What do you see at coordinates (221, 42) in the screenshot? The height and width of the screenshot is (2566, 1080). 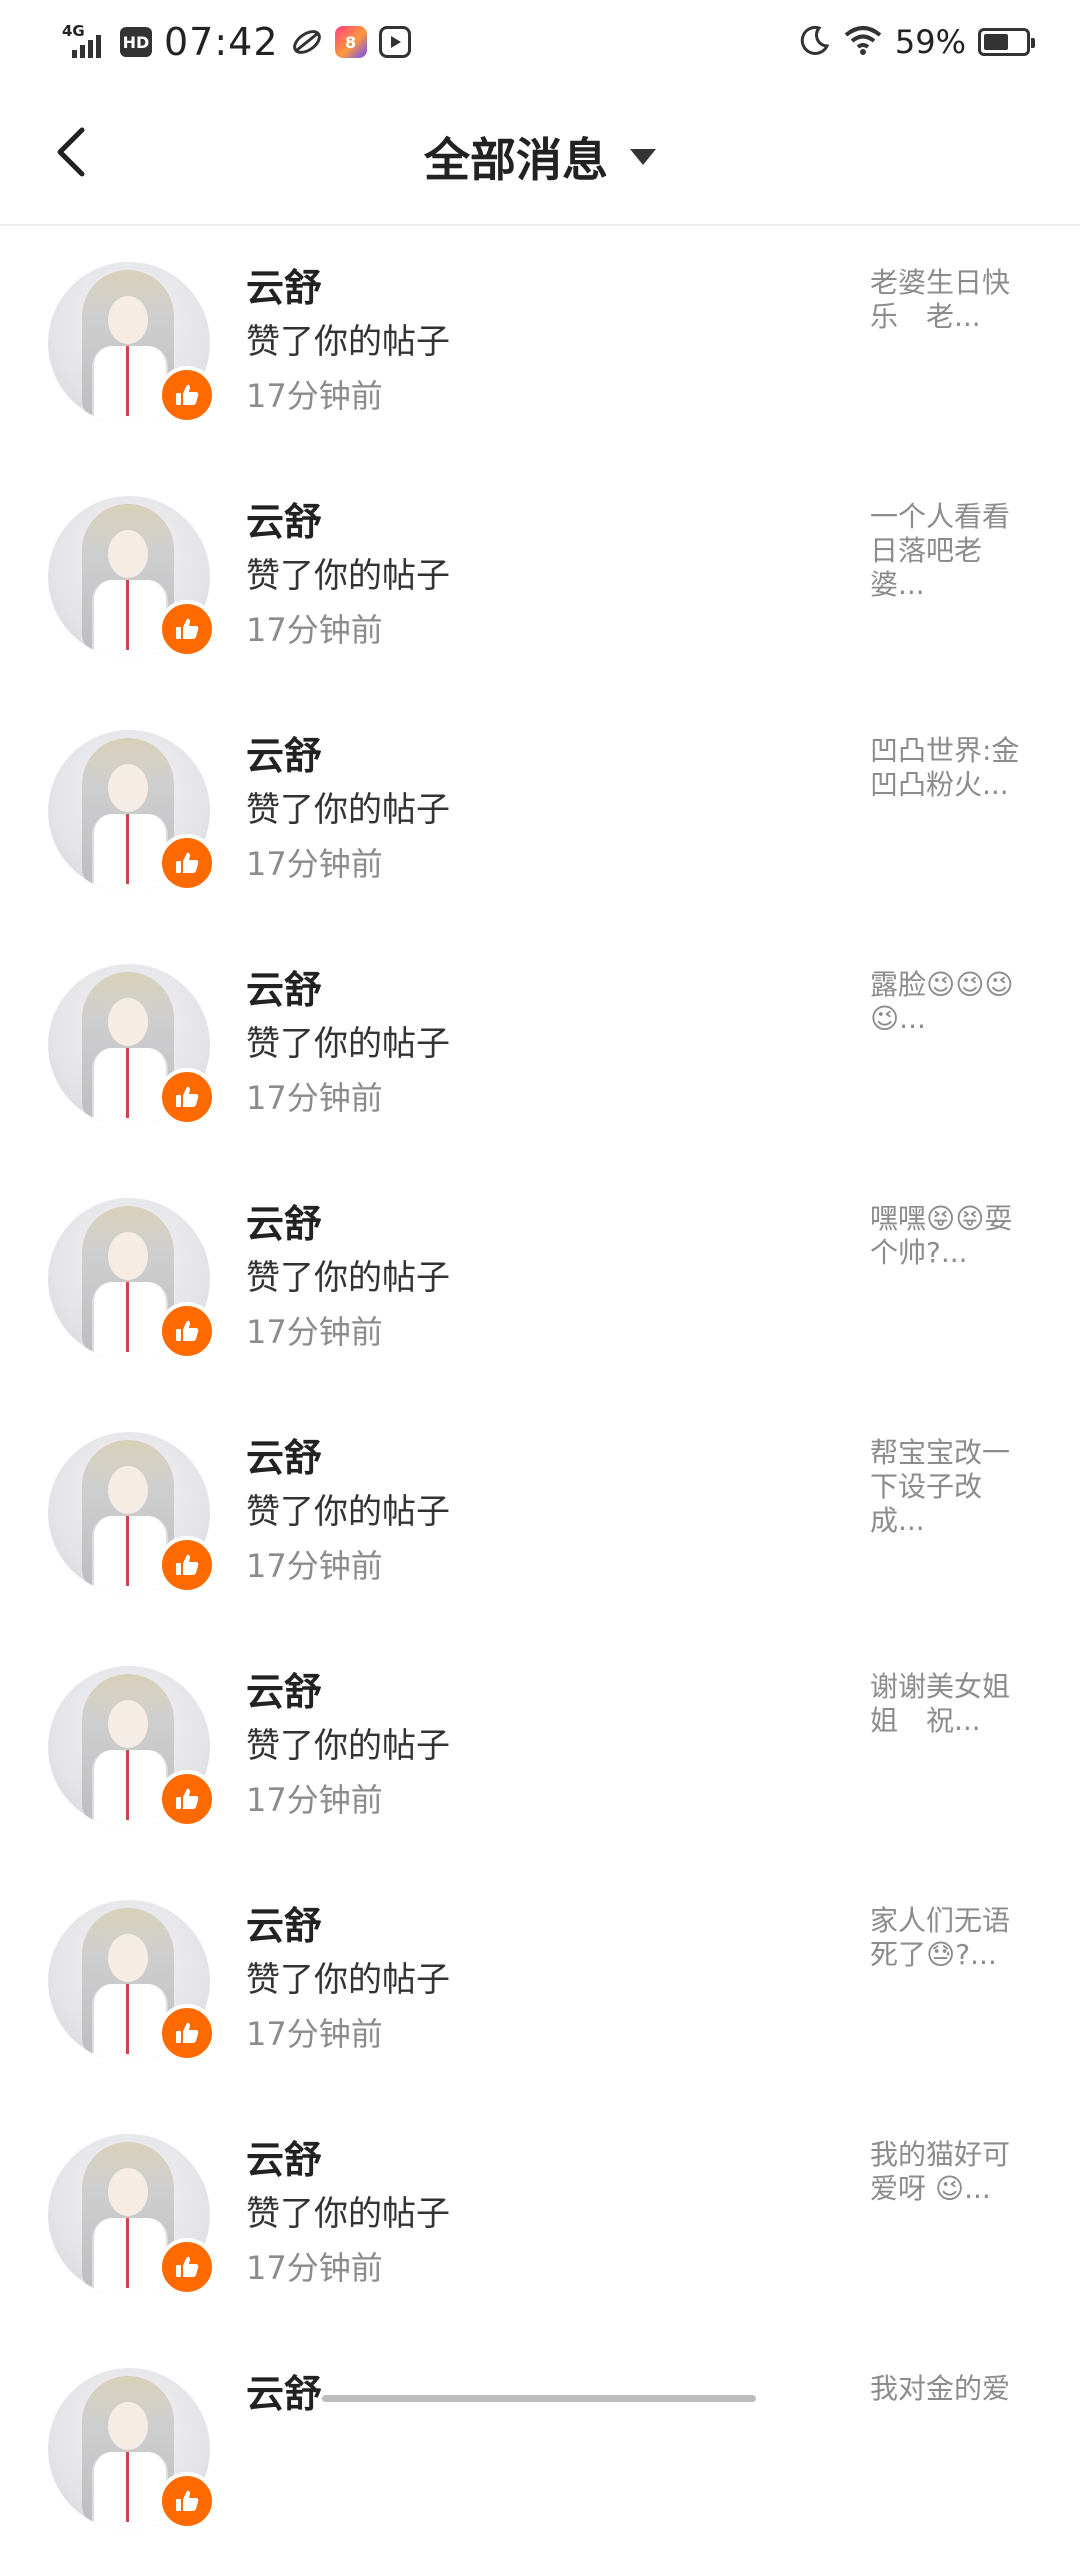 I see `status-time: 07:42` at bounding box center [221, 42].